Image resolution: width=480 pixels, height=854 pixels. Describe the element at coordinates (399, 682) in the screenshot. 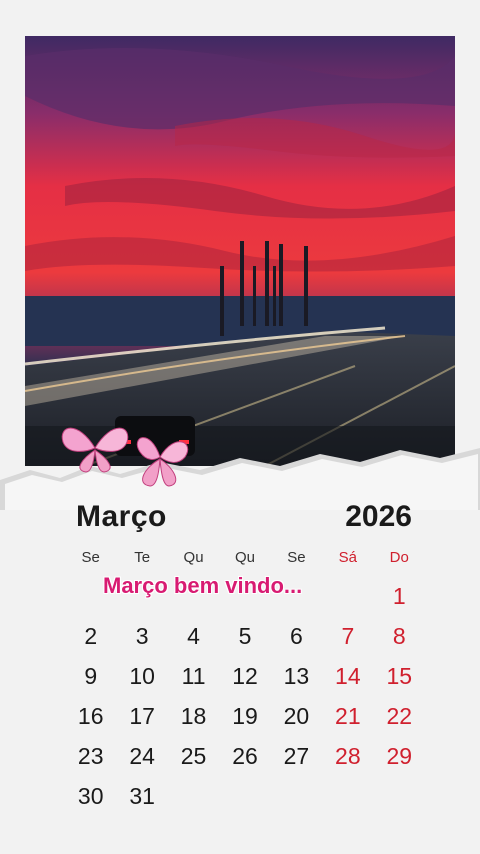

I see `day-cell: 15` at that location.